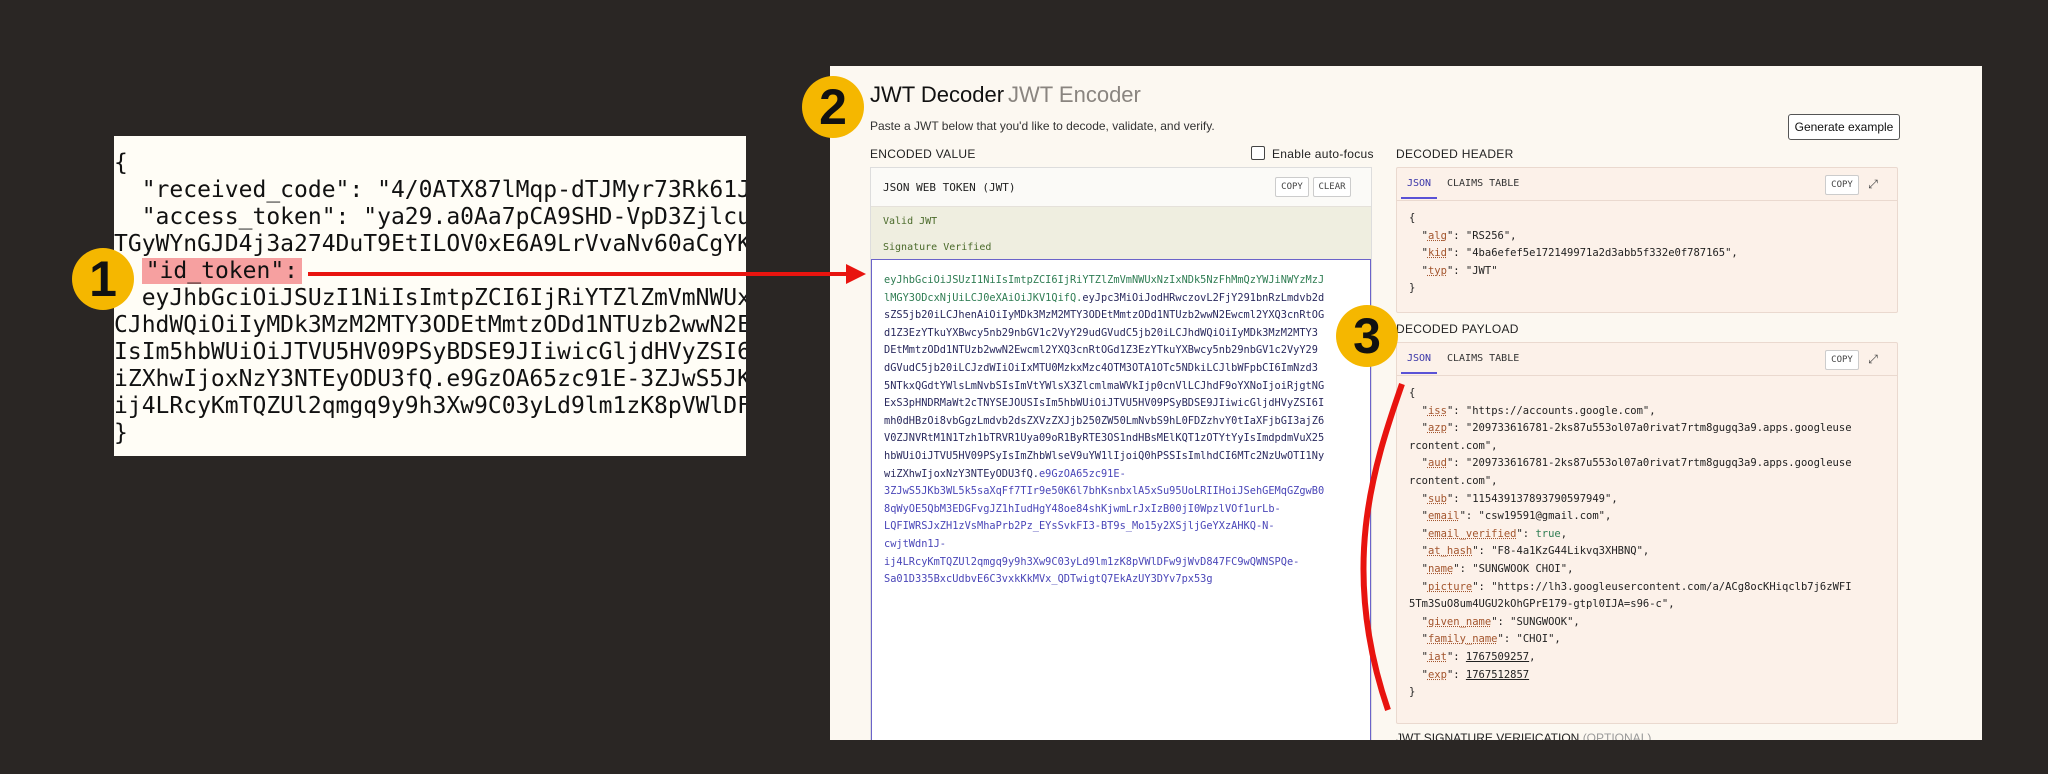 Image resolution: width=2048 pixels, height=774 pixels. I want to click on badge-3: 3, so click(1367, 336).